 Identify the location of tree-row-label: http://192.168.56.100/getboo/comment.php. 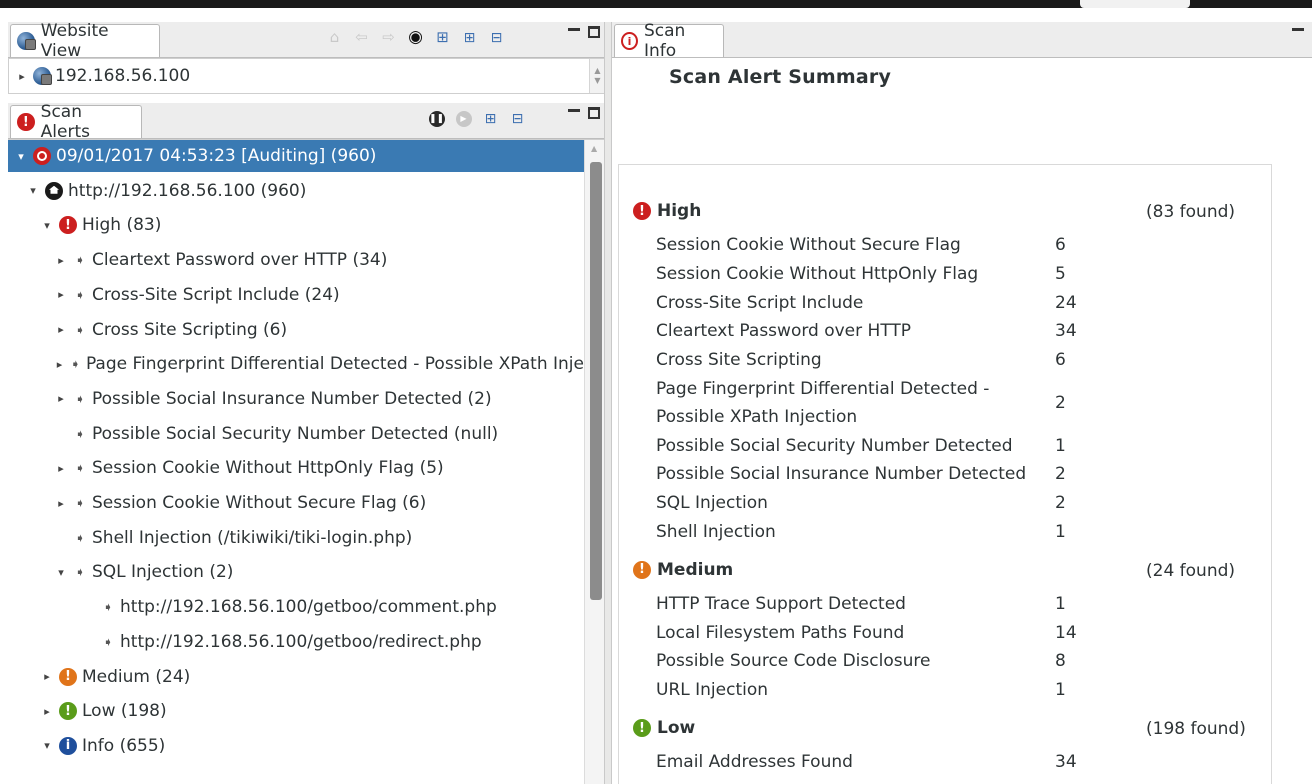
(308, 607).